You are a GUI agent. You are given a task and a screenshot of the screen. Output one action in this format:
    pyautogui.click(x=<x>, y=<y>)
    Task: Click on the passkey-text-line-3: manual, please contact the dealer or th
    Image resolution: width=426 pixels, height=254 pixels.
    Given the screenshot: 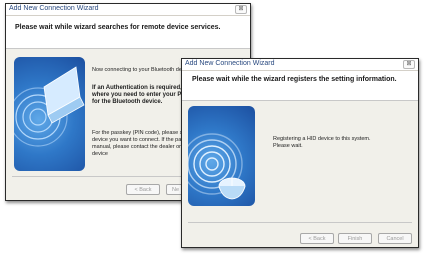 What is the action you would take?
    pyautogui.click(x=140, y=147)
    